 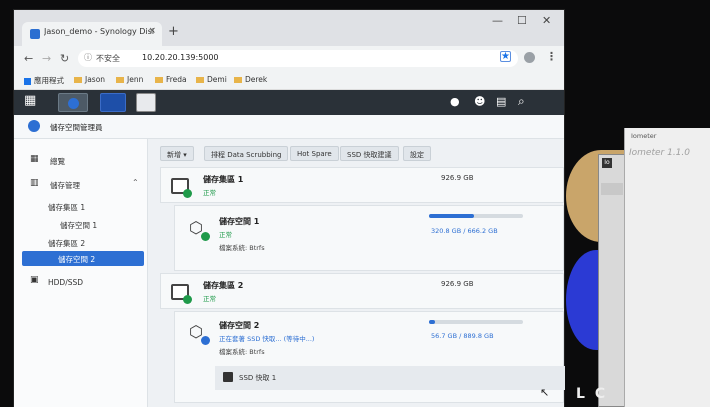 What do you see at coordinates (32, 102) in the screenshot?
I see `main-menu-icon: ▦` at bounding box center [32, 102].